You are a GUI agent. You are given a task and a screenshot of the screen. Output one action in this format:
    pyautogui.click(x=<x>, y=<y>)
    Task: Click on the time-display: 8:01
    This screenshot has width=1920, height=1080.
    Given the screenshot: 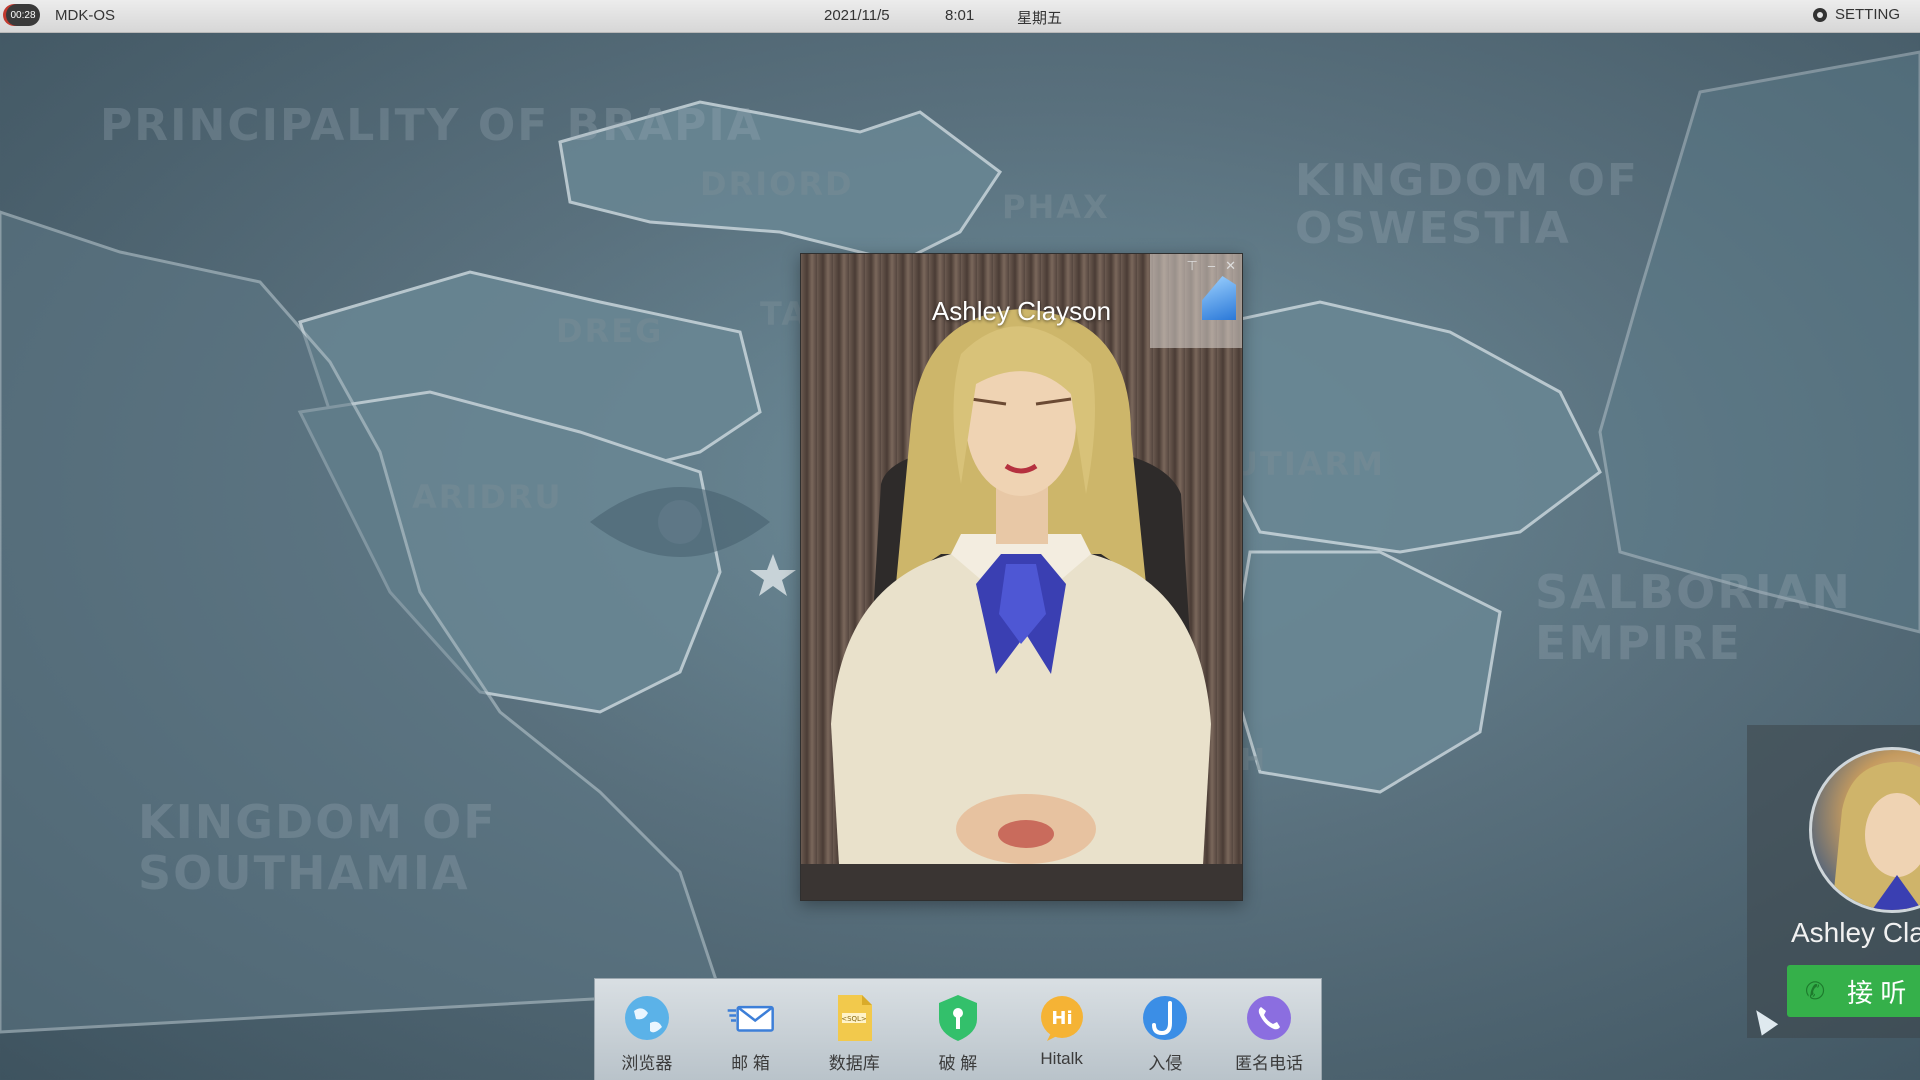 What is the action you would take?
    pyautogui.click(x=960, y=15)
    